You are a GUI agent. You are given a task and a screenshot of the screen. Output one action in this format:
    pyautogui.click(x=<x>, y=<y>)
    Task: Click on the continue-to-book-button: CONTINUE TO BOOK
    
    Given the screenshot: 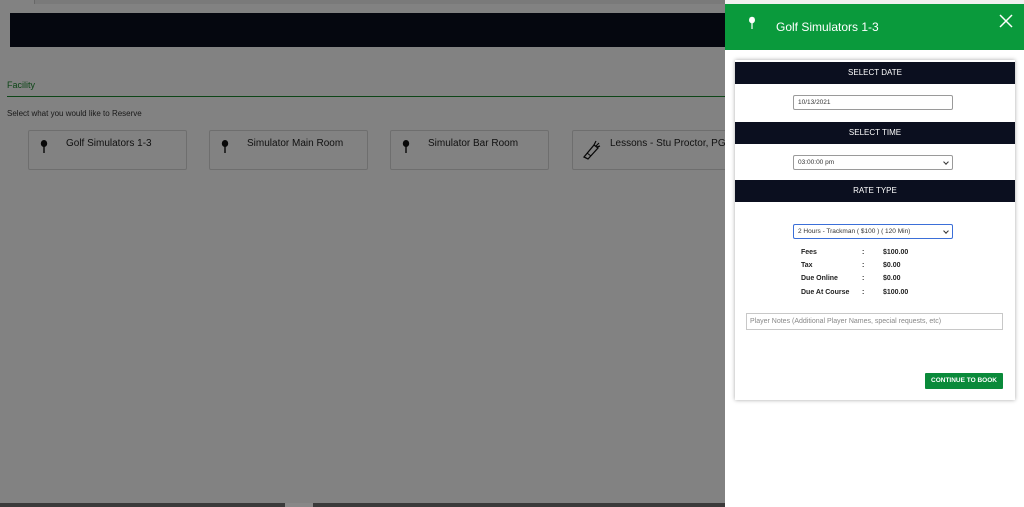 What is the action you would take?
    pyautogui.click(x=964, y=381)
    